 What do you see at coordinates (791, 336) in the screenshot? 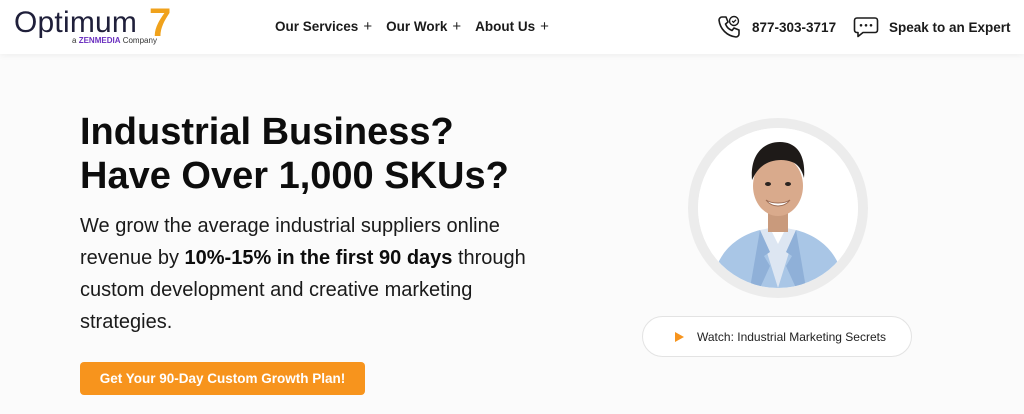
I see `watch-video-label: Watch: Industrial Marketing Secrets` at bounding box center [791, 336].